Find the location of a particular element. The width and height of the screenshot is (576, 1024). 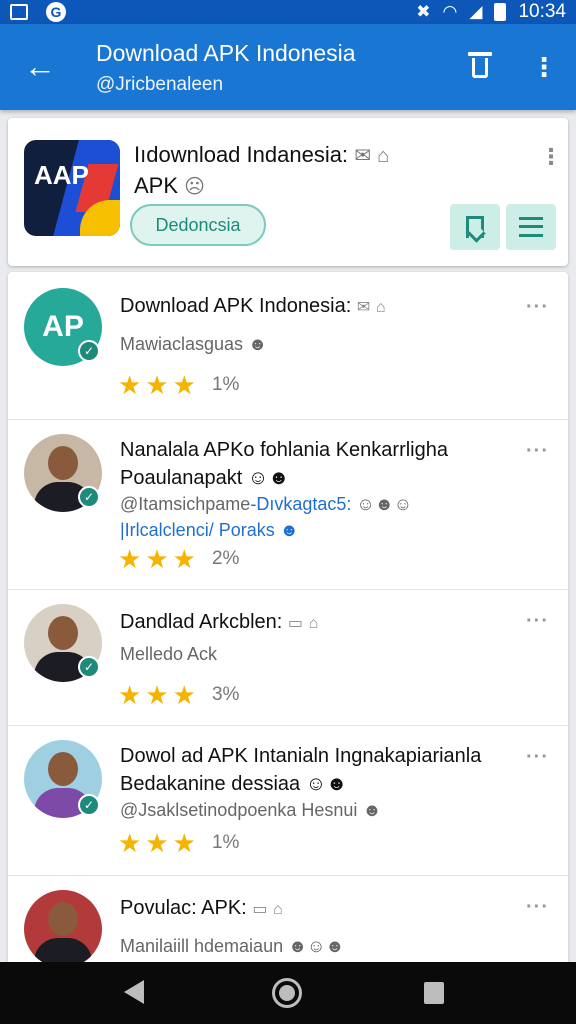

item-title: Dowol ad APK Intanialn Ingnakapiarianla is located at coordinates (301, 756).